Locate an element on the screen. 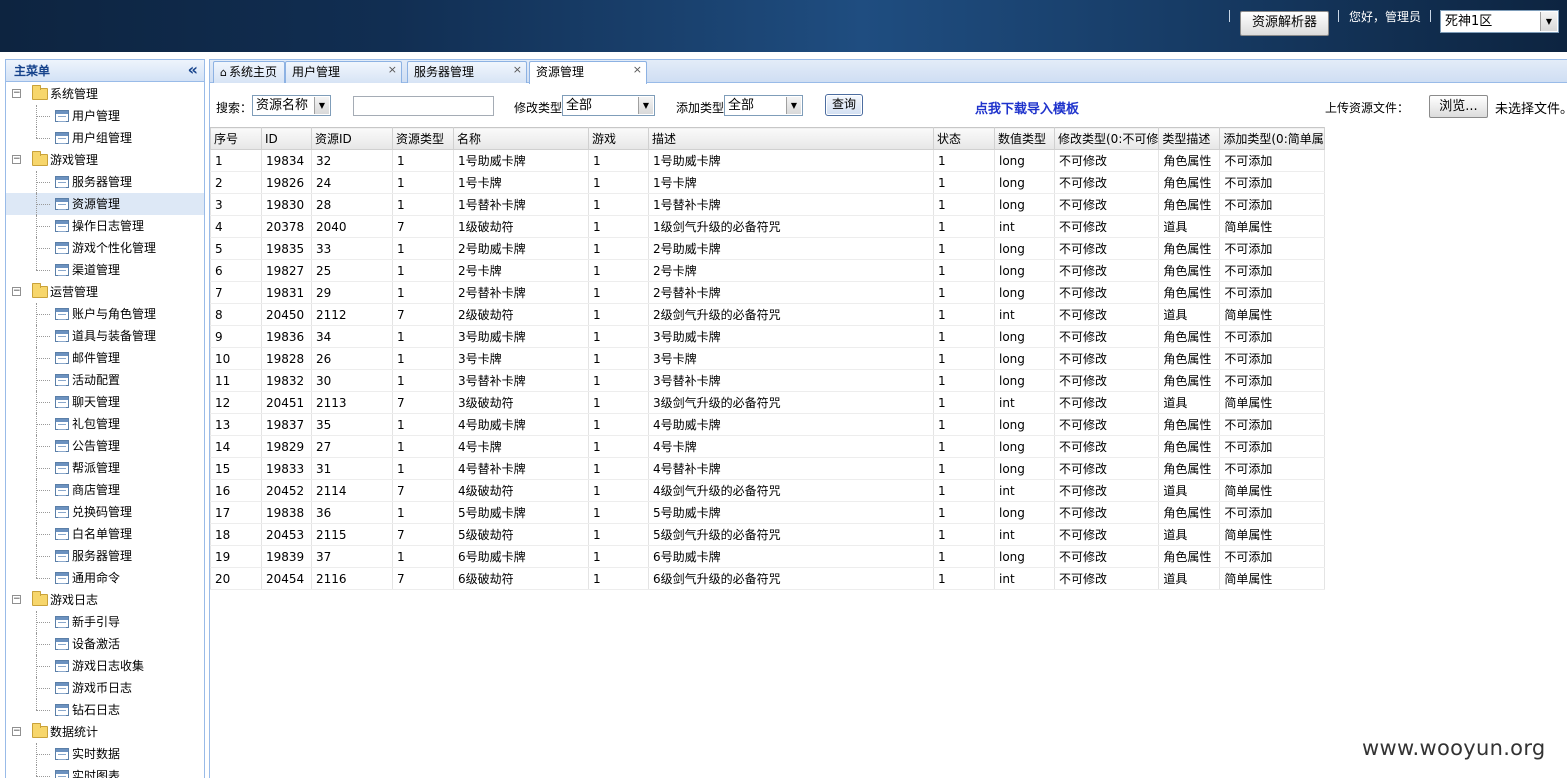 This screenshot has width=1567, height=778. tab-home: ⌂ 系统主页 is located at coordinates (249, 72).